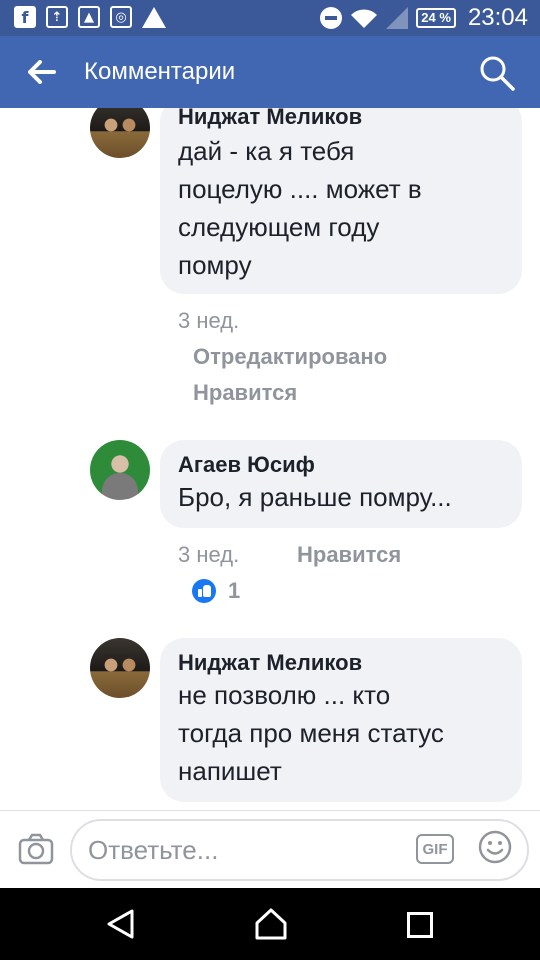 This screenshot has width=540, height=960. I want to click on system-navigation-bar, so click(270, 924).